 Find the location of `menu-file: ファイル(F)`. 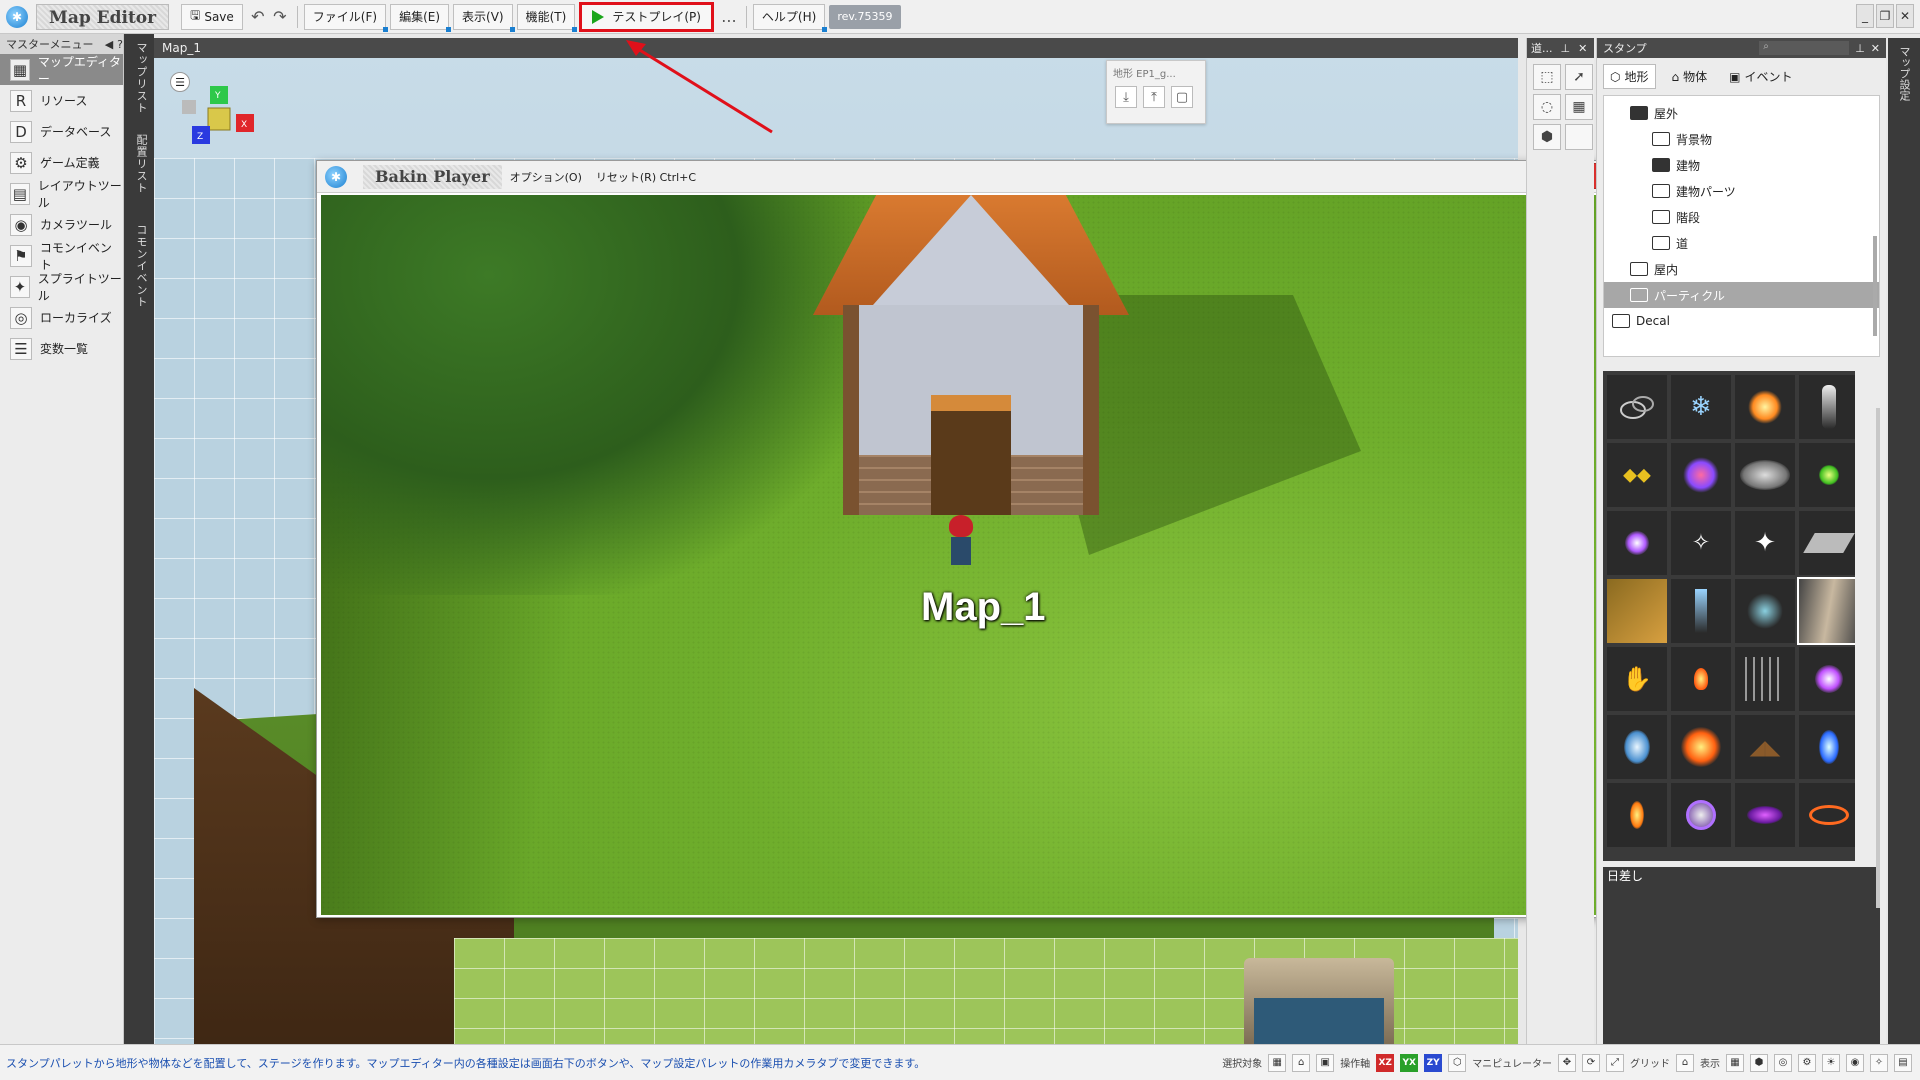

menu-file: ファイル(F) is located at coordinates (346, 17).